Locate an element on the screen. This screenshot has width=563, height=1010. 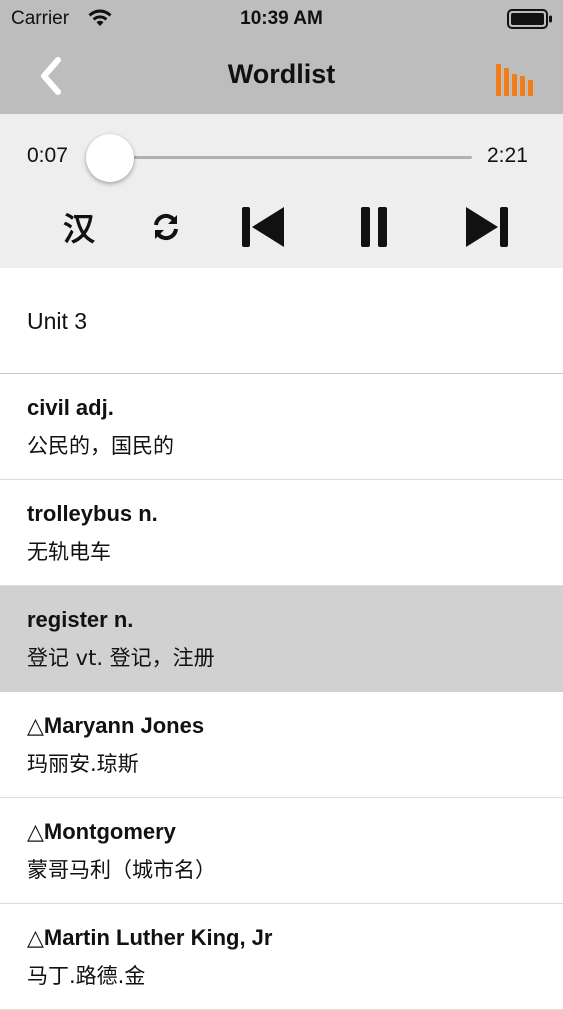
list-item: △Martin Luther King, Jr 马丁.路德.金 is located at coordinates (281, 957).